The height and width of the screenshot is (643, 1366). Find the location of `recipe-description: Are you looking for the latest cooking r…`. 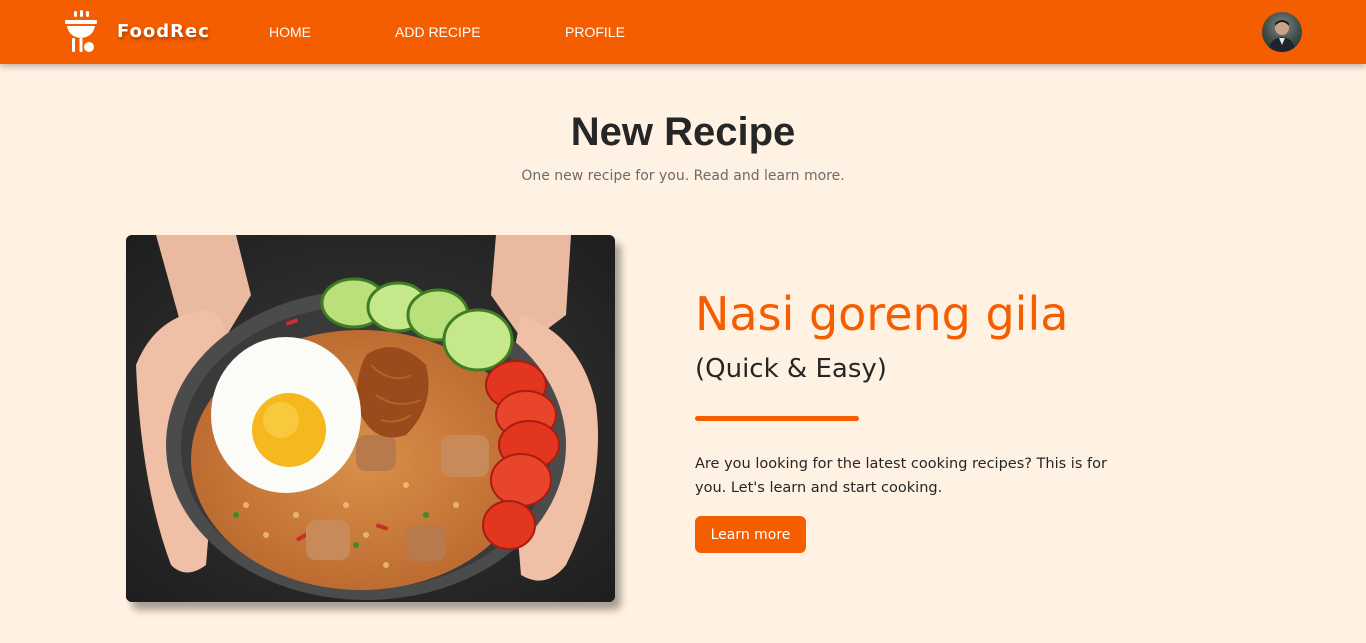

recipe-description: Are you looking for the latest cooking r… is located at coordinates (901, 476).